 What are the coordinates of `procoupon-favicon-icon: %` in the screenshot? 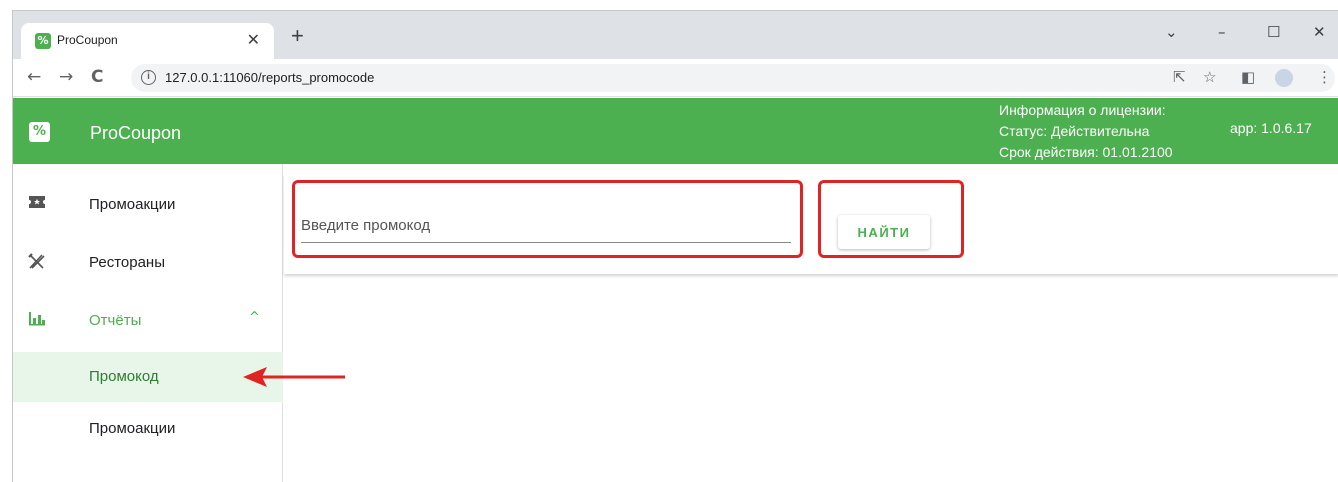 It's located at (43, 41).